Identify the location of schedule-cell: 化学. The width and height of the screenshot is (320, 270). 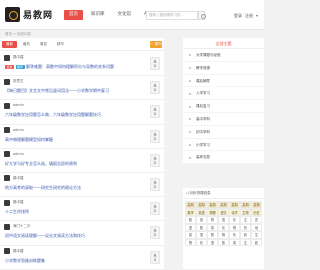
(234, 212).